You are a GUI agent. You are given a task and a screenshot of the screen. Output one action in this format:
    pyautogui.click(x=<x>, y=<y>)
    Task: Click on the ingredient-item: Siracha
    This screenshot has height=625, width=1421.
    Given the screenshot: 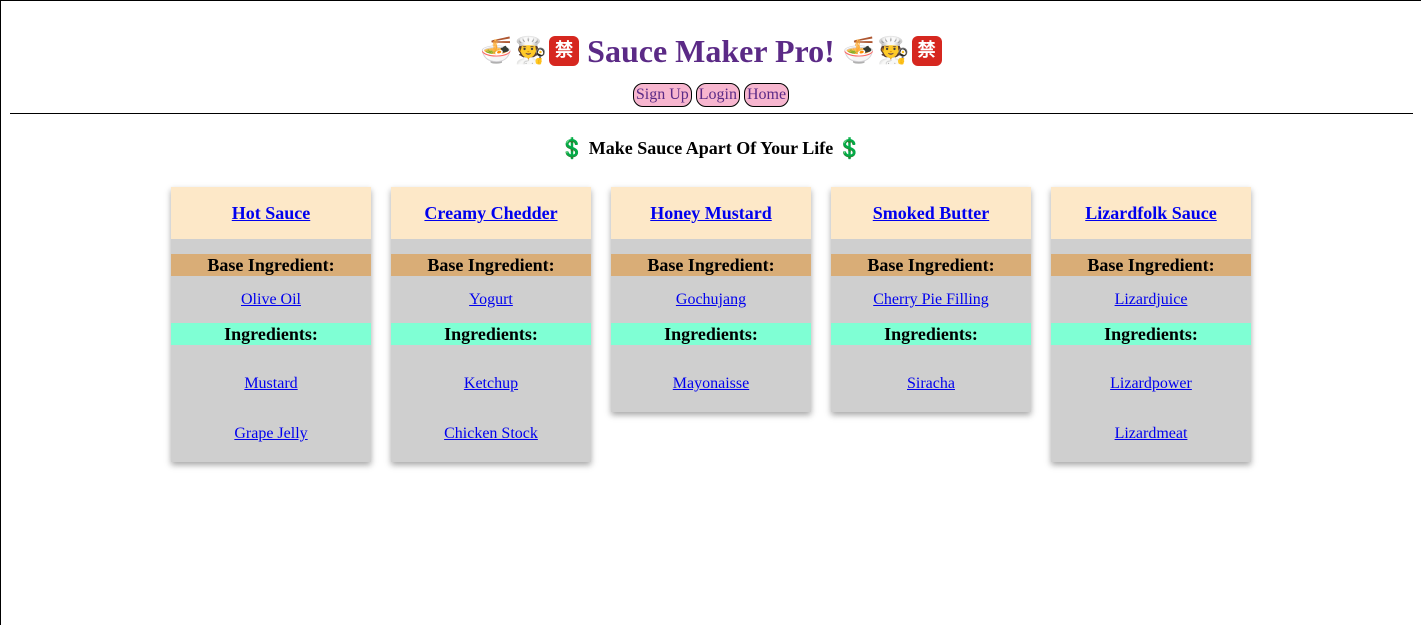 What is the action you would take?
    pyautogui.click(x=931, y=384)
    